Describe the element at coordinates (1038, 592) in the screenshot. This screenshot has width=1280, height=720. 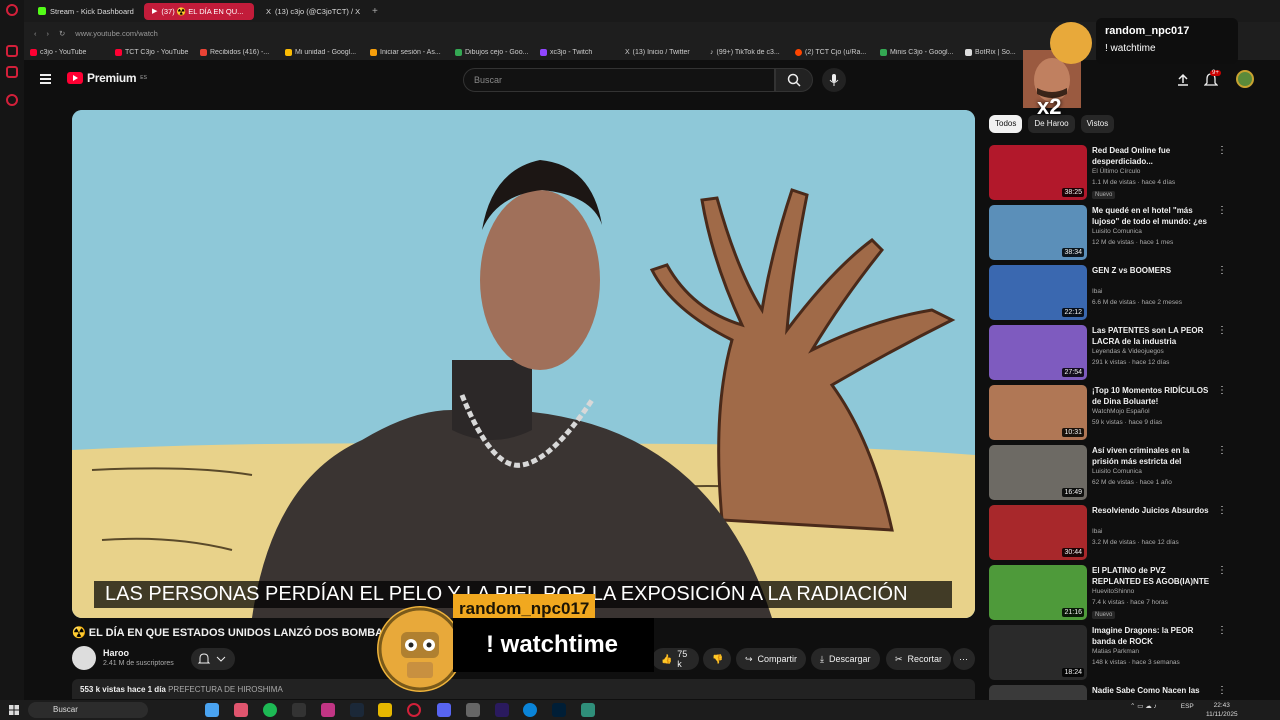
I see `video-thumbnail: 21:16` at that location.